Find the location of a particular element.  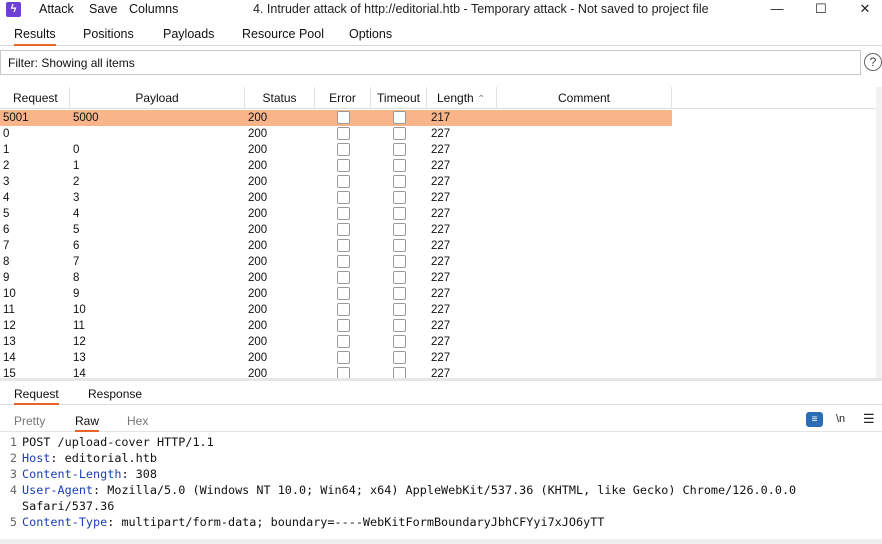

table-row: 7 6 200 227 is located at coordinates (336, 246).